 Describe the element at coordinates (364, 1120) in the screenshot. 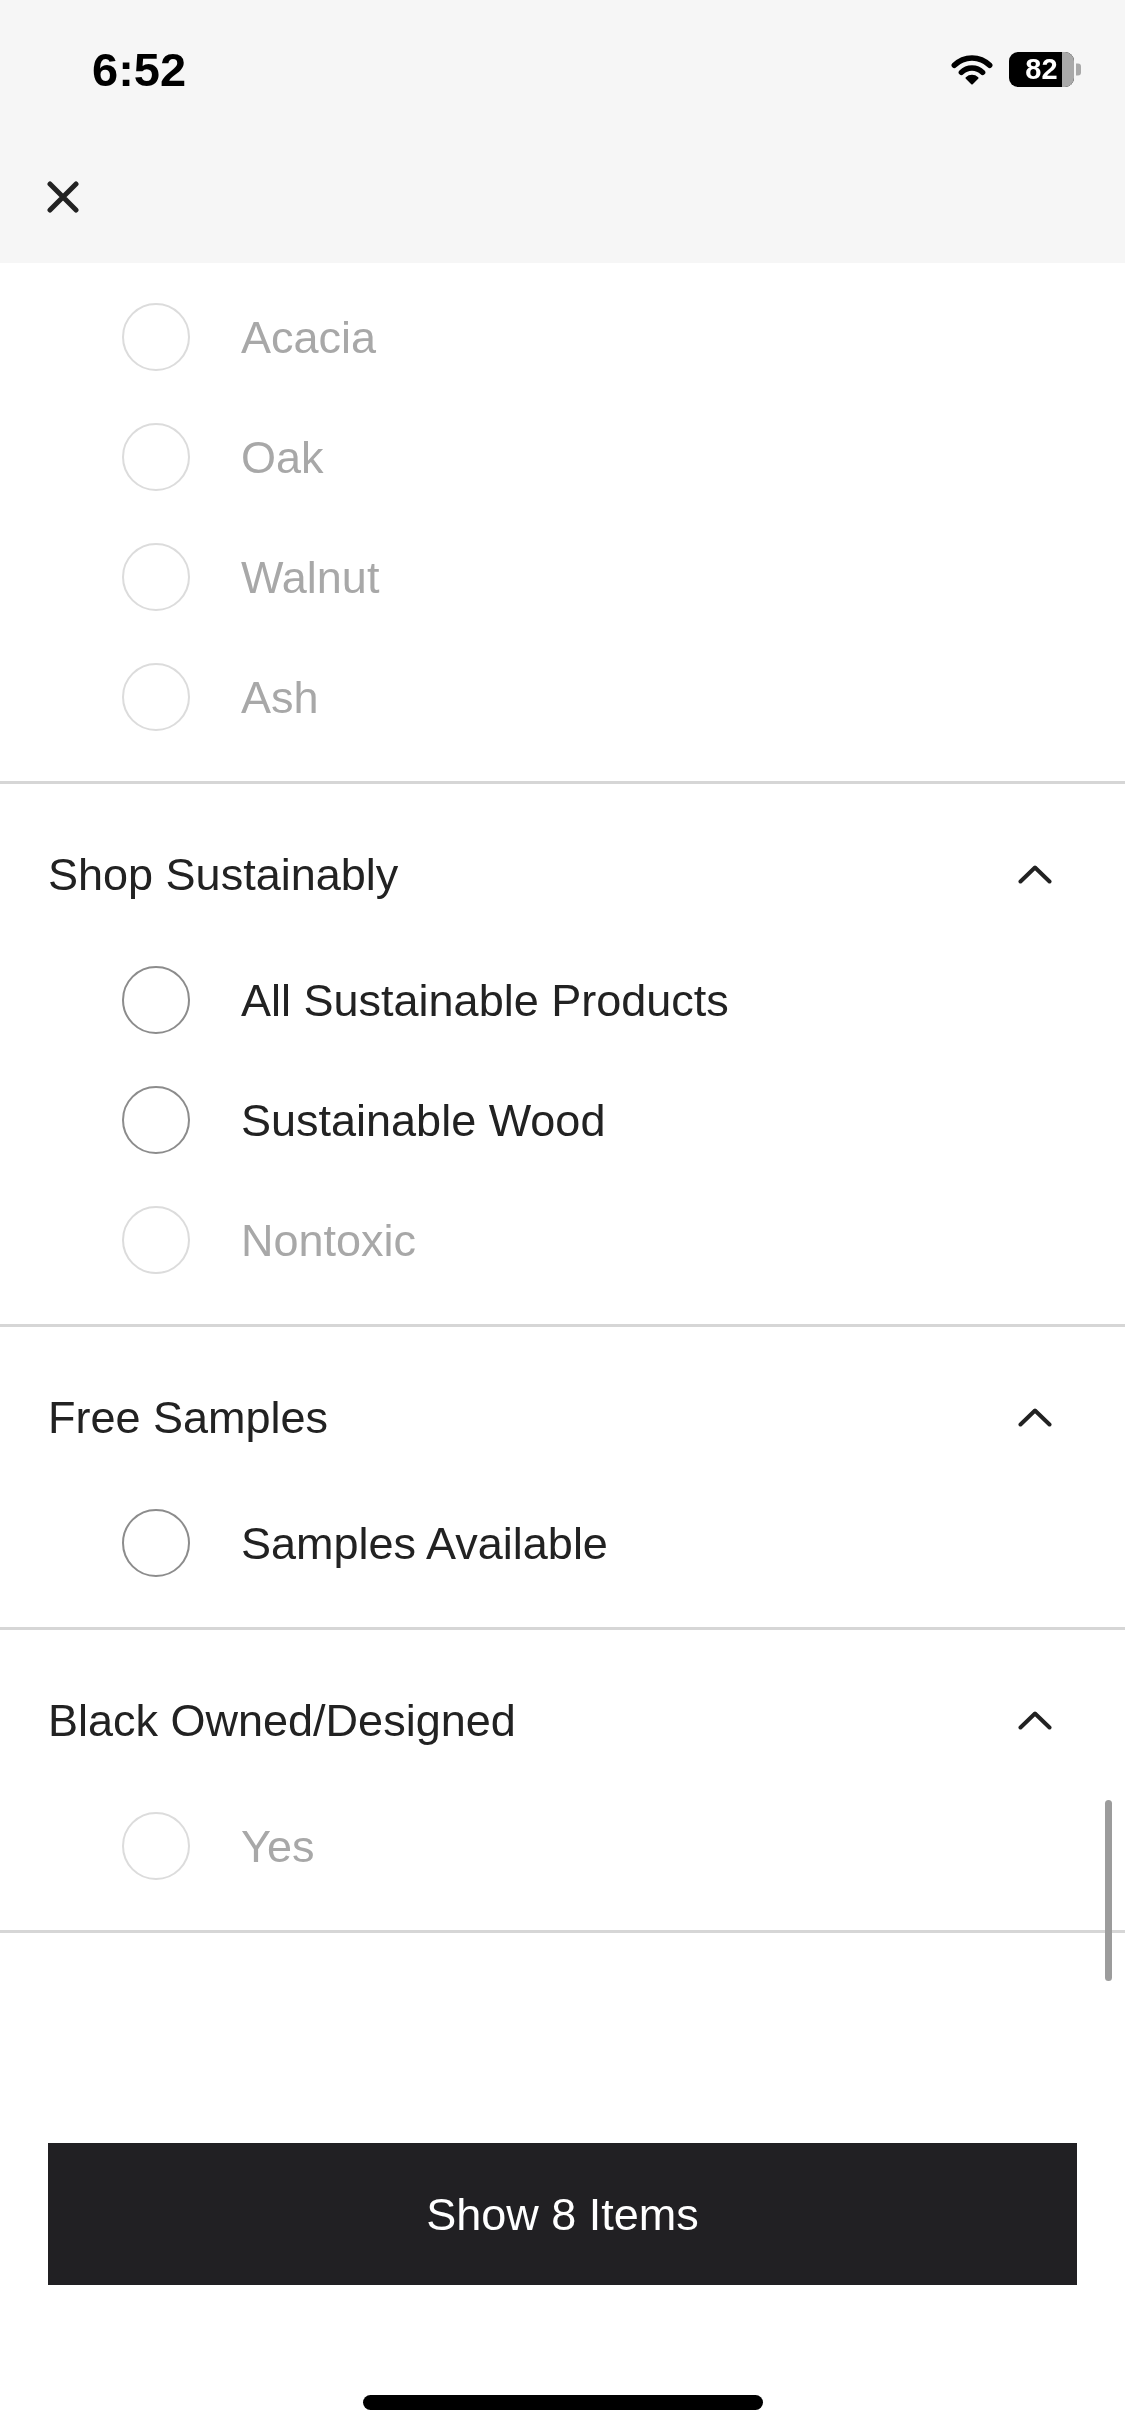

I see `filter-option: Sustainable Wood` at that location.